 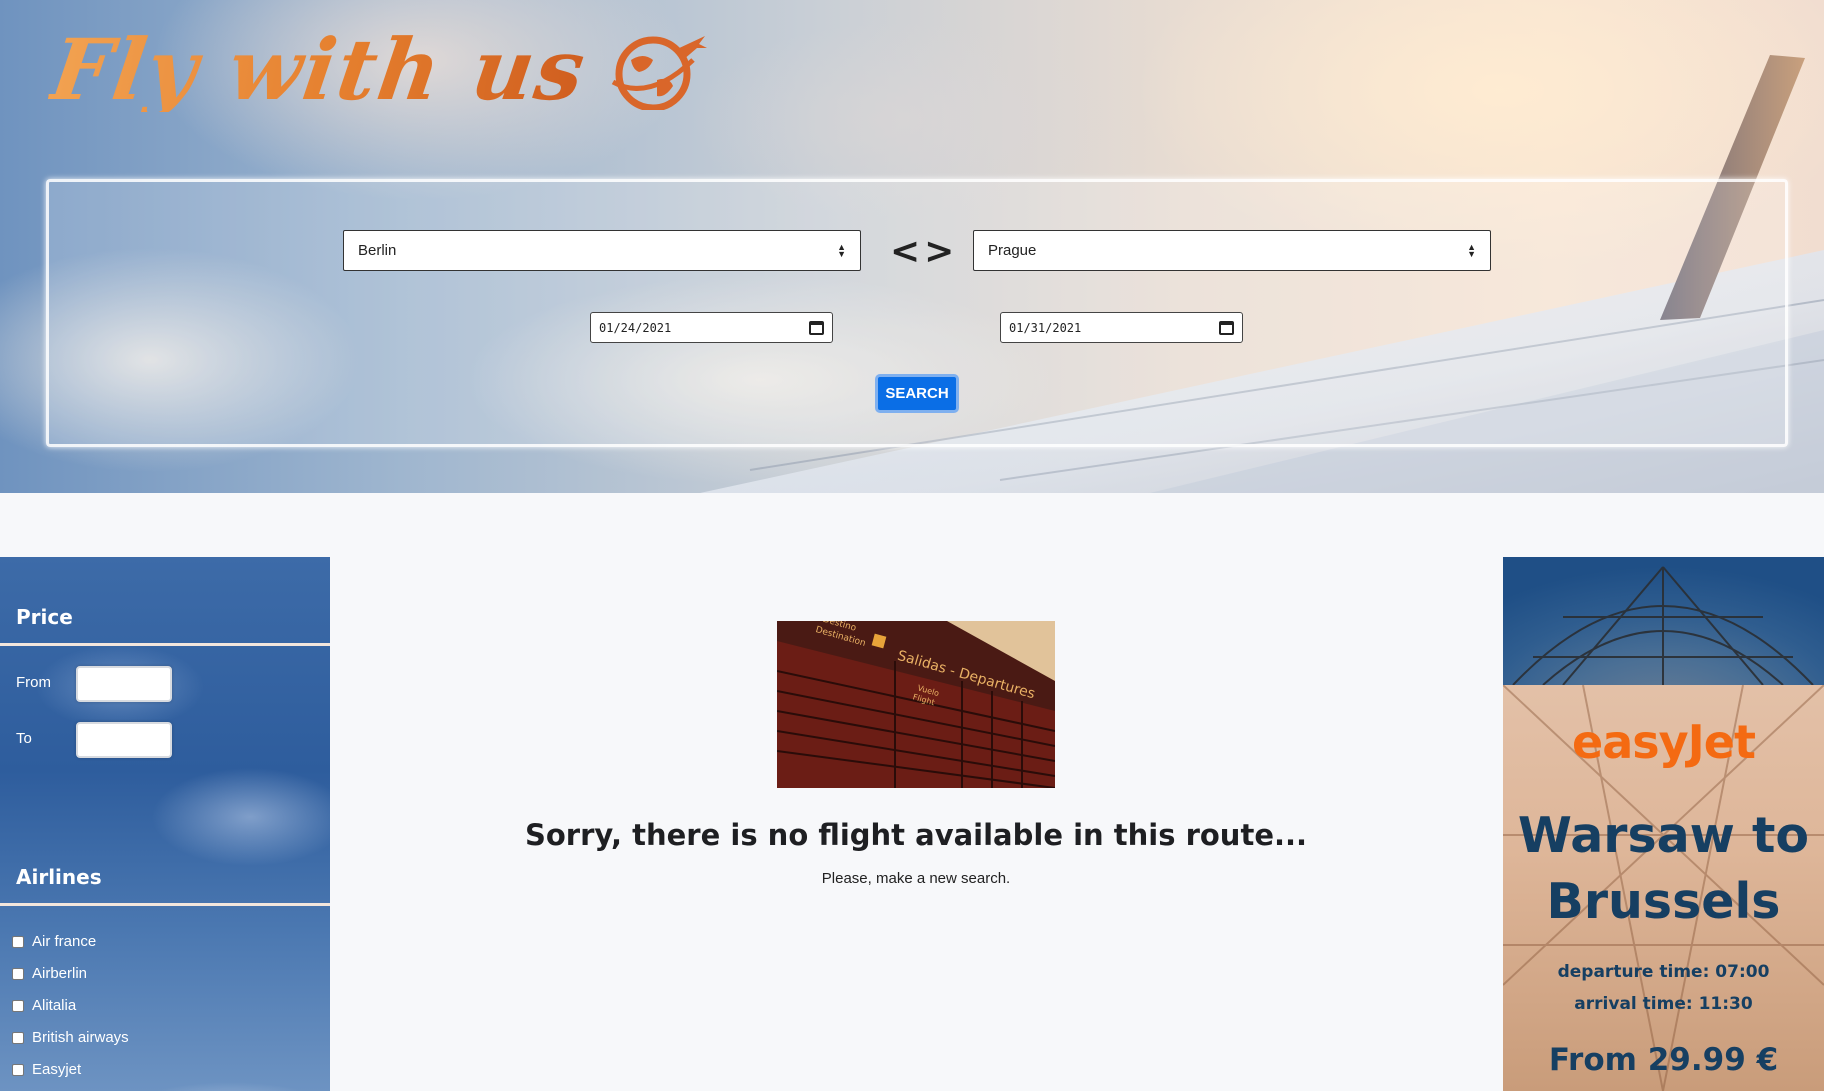 What do you see at coordinates (165, 644) in the screenshot?
I see `price-divider` at bounding box center [165, 644].